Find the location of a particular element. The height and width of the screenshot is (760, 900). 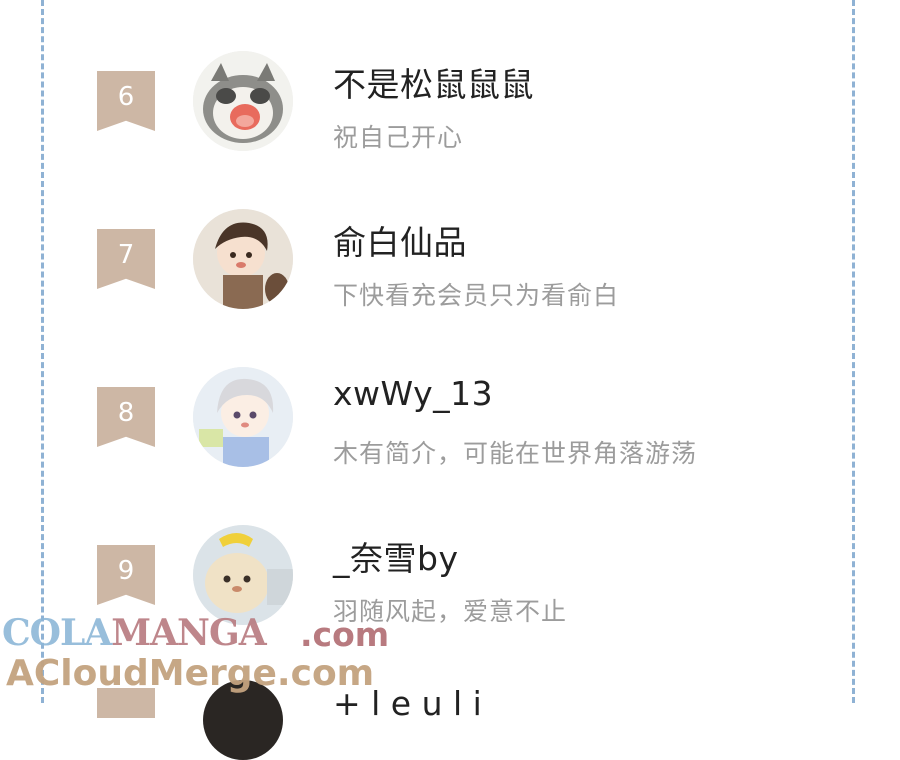

plush-toy-avatar-icon is located at coordinates (243, 575).